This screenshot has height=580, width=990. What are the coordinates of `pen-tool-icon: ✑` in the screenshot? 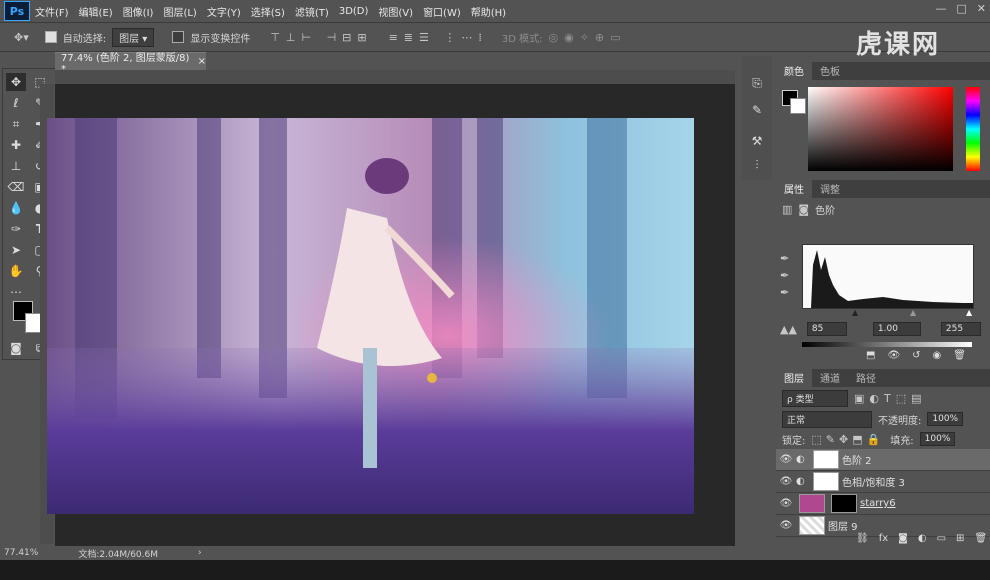 It's located at (16, 229).